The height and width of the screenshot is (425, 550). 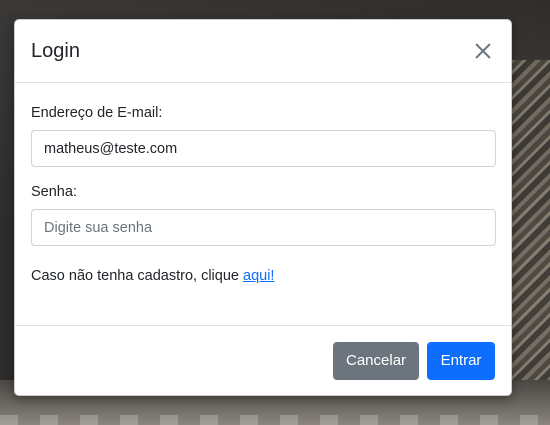 I want to click on modal-footer: Cancelar Entrar, so click(x=263, y=360).